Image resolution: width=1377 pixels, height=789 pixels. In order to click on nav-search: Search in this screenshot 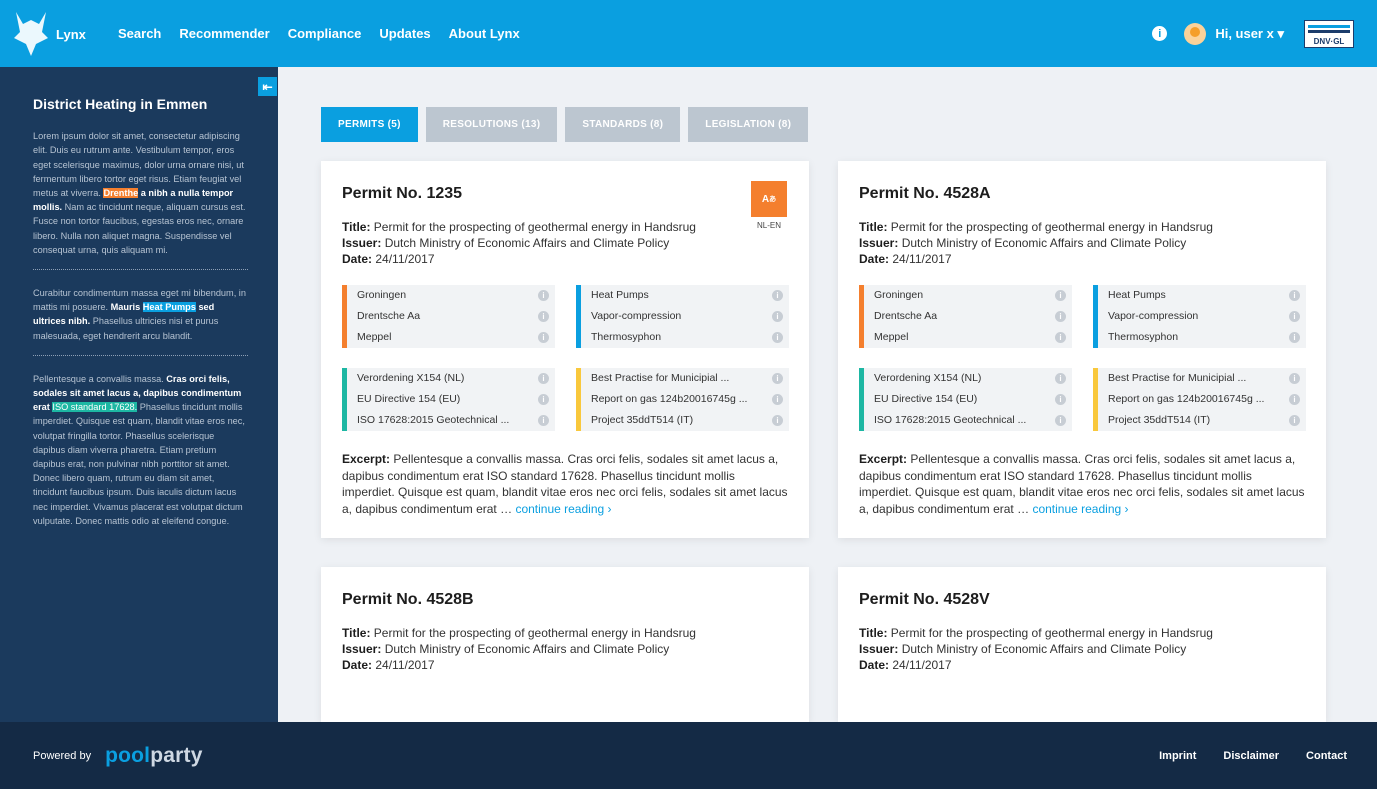, I will do `click(139, 33)`.